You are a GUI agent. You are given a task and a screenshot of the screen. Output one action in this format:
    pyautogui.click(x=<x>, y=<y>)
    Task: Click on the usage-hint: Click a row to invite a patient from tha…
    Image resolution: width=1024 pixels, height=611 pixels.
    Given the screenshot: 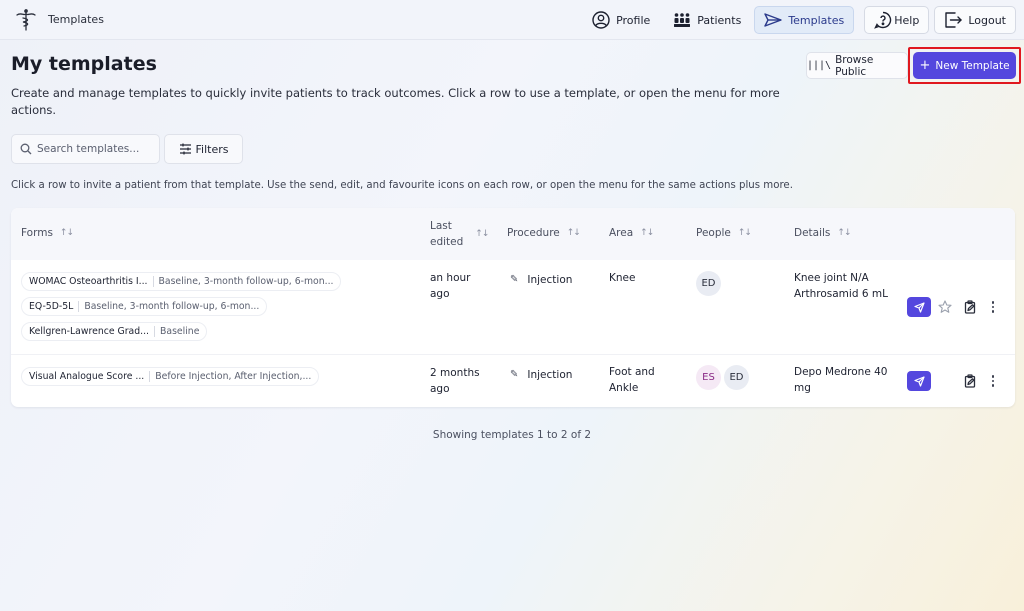 What is the action you would take?
    pyautogui.click(x=402, y=185)
    